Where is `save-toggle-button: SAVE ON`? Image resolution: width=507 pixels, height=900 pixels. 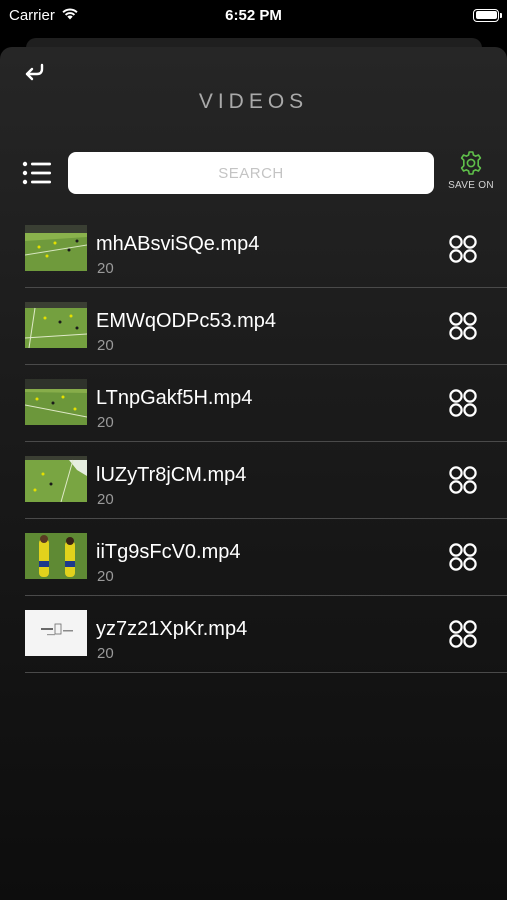
save-toggle-button: SAVE ON is located at coordinates (471, 173).